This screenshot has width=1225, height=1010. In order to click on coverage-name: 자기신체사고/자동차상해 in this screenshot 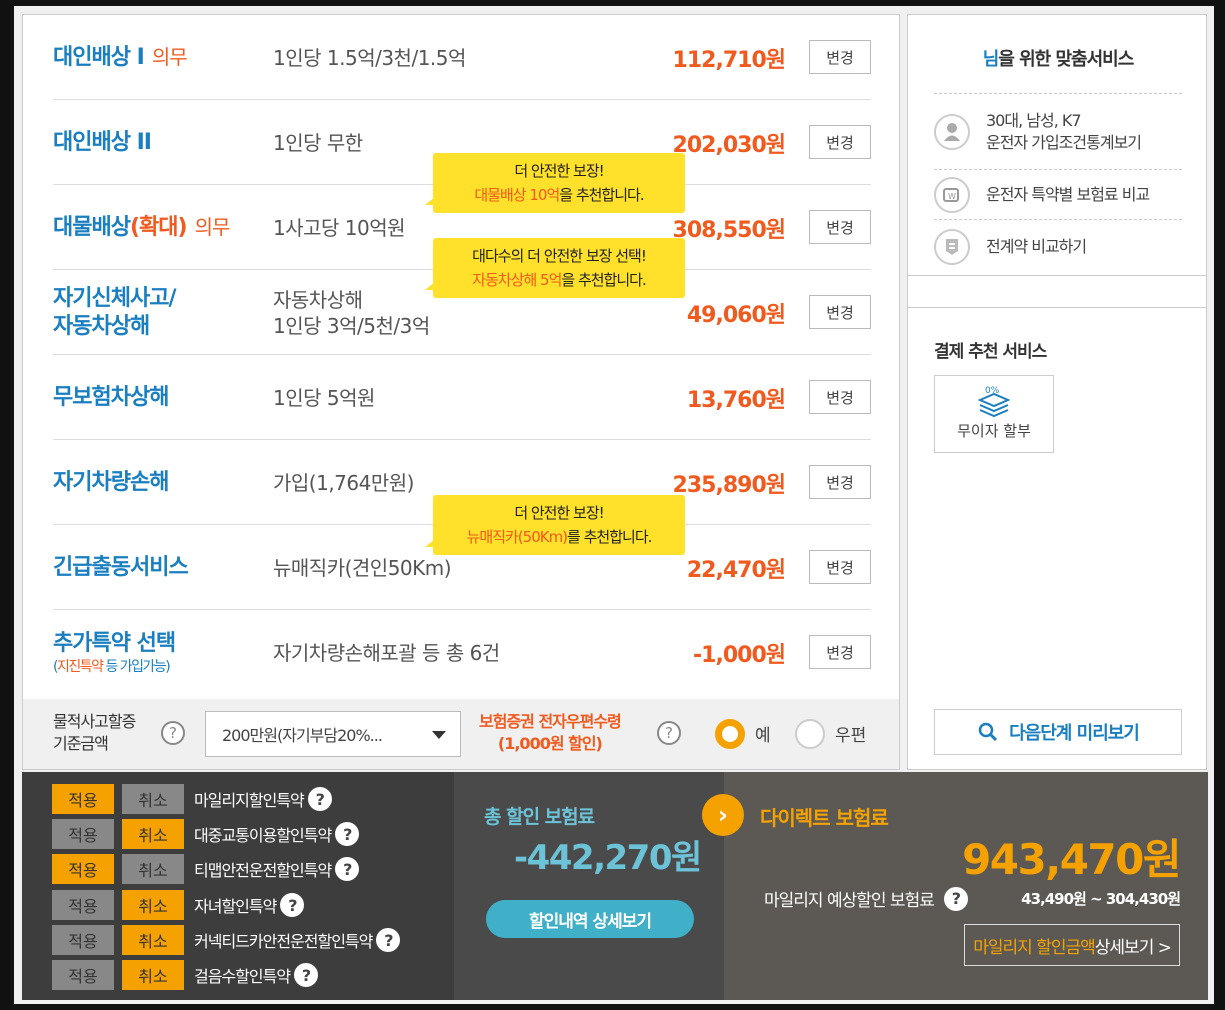, I will do `click(114, 312)`.